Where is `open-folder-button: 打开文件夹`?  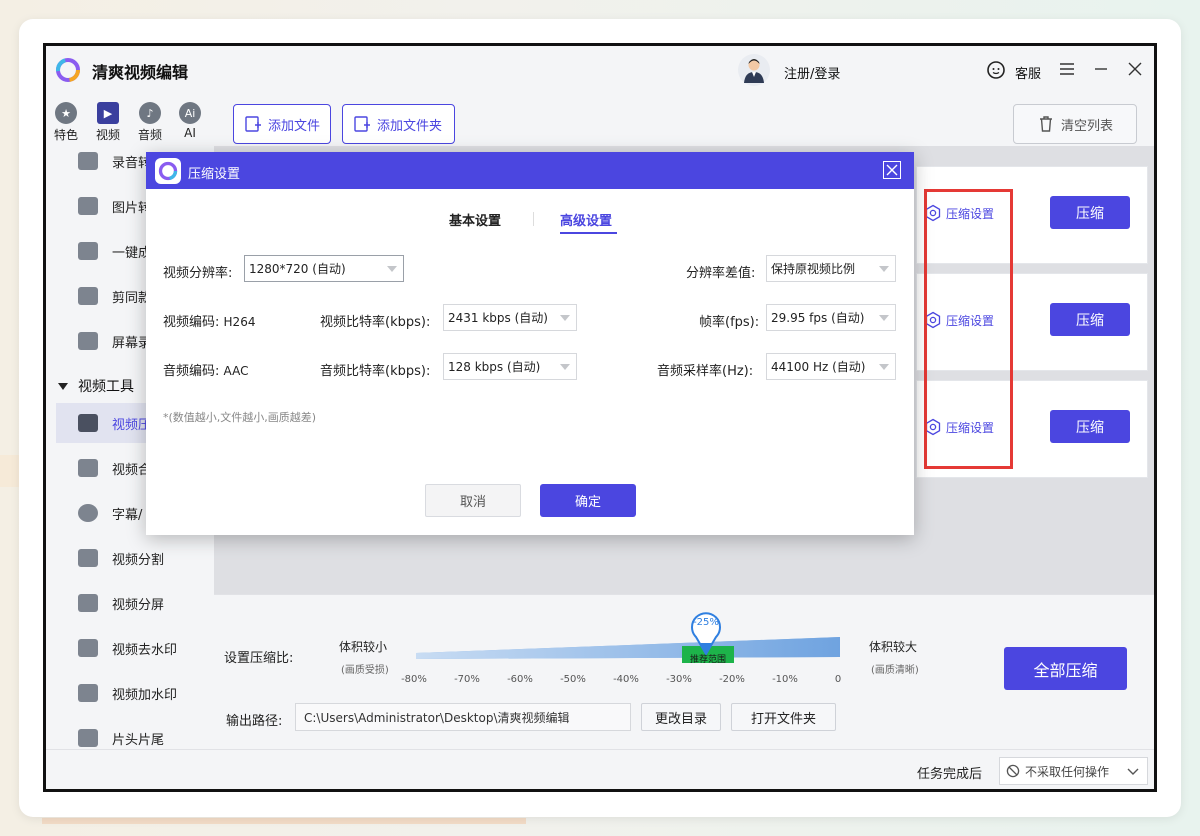
open-folder-button: 打开文件夹 is located at coordinates (783, 717).